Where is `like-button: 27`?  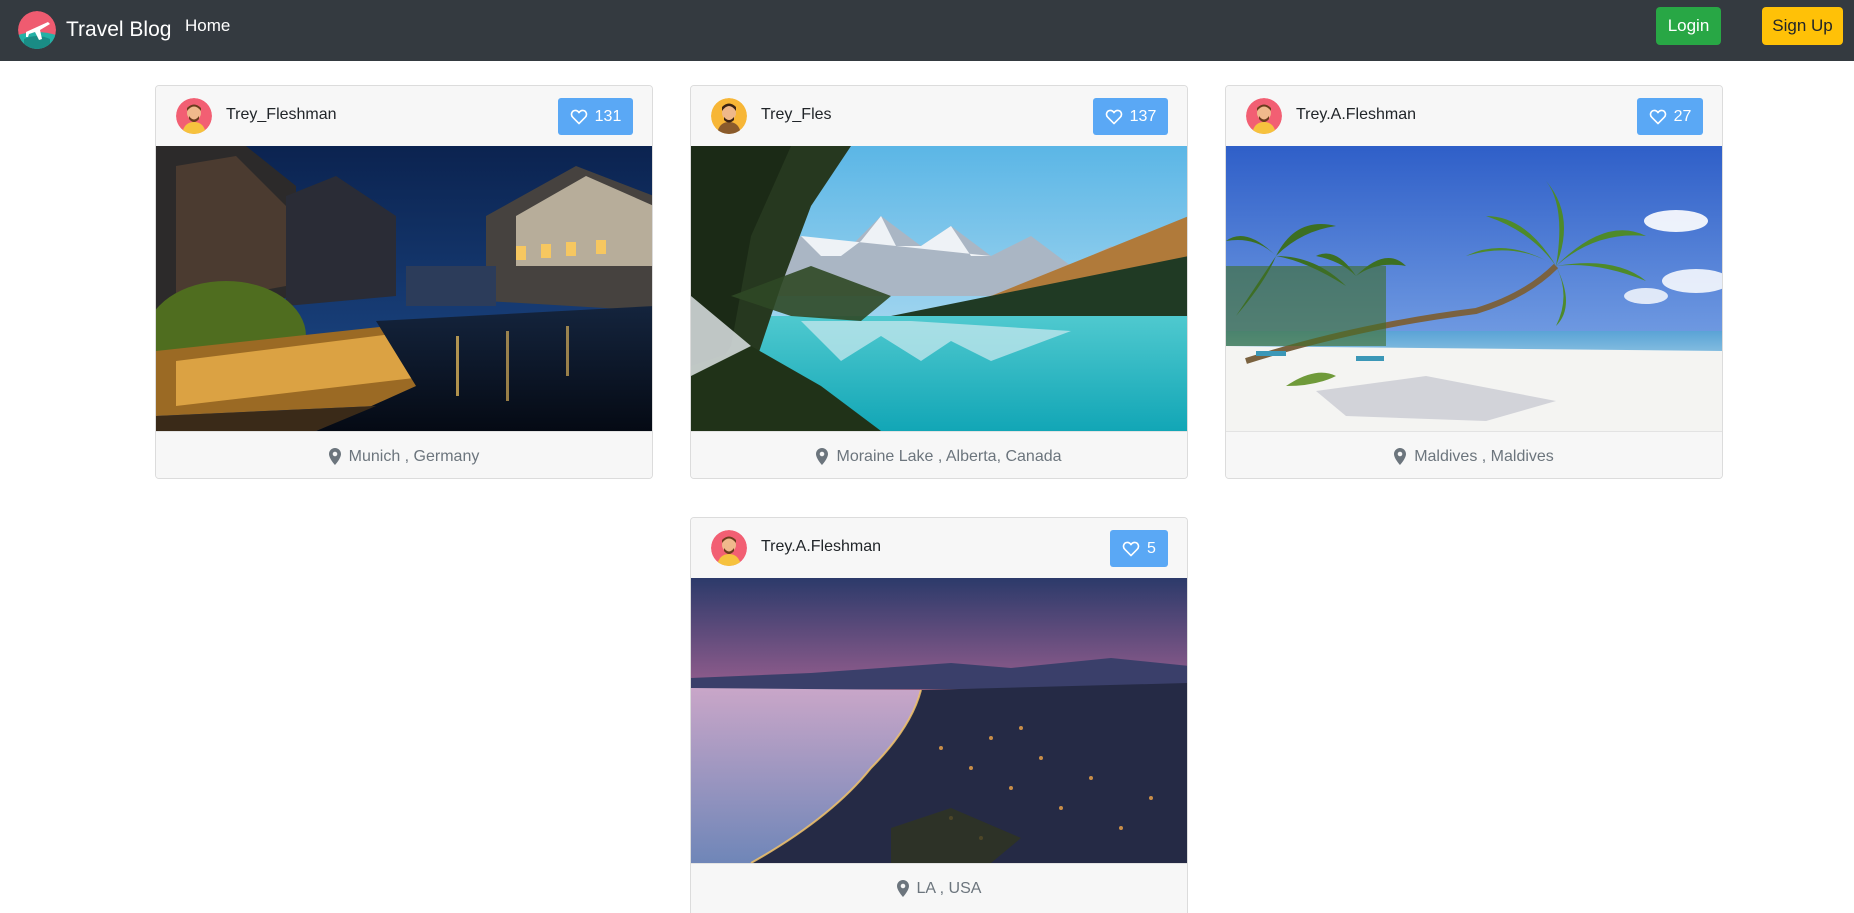
like-button: 27 is located at coordinates (1670, 116).